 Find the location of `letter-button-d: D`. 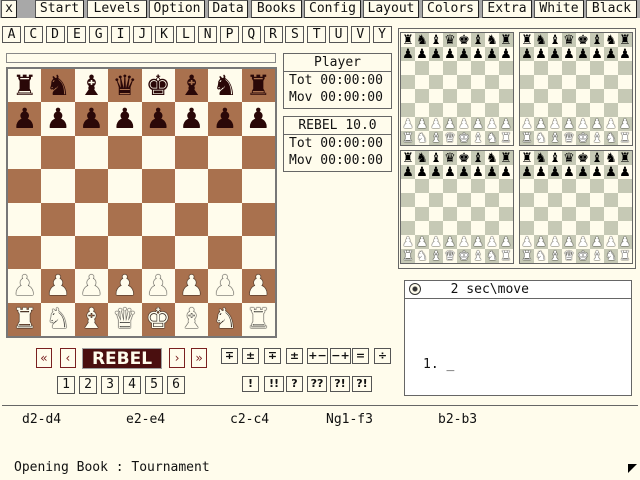

letter-button-d: D is located at coordinates (55, 34).